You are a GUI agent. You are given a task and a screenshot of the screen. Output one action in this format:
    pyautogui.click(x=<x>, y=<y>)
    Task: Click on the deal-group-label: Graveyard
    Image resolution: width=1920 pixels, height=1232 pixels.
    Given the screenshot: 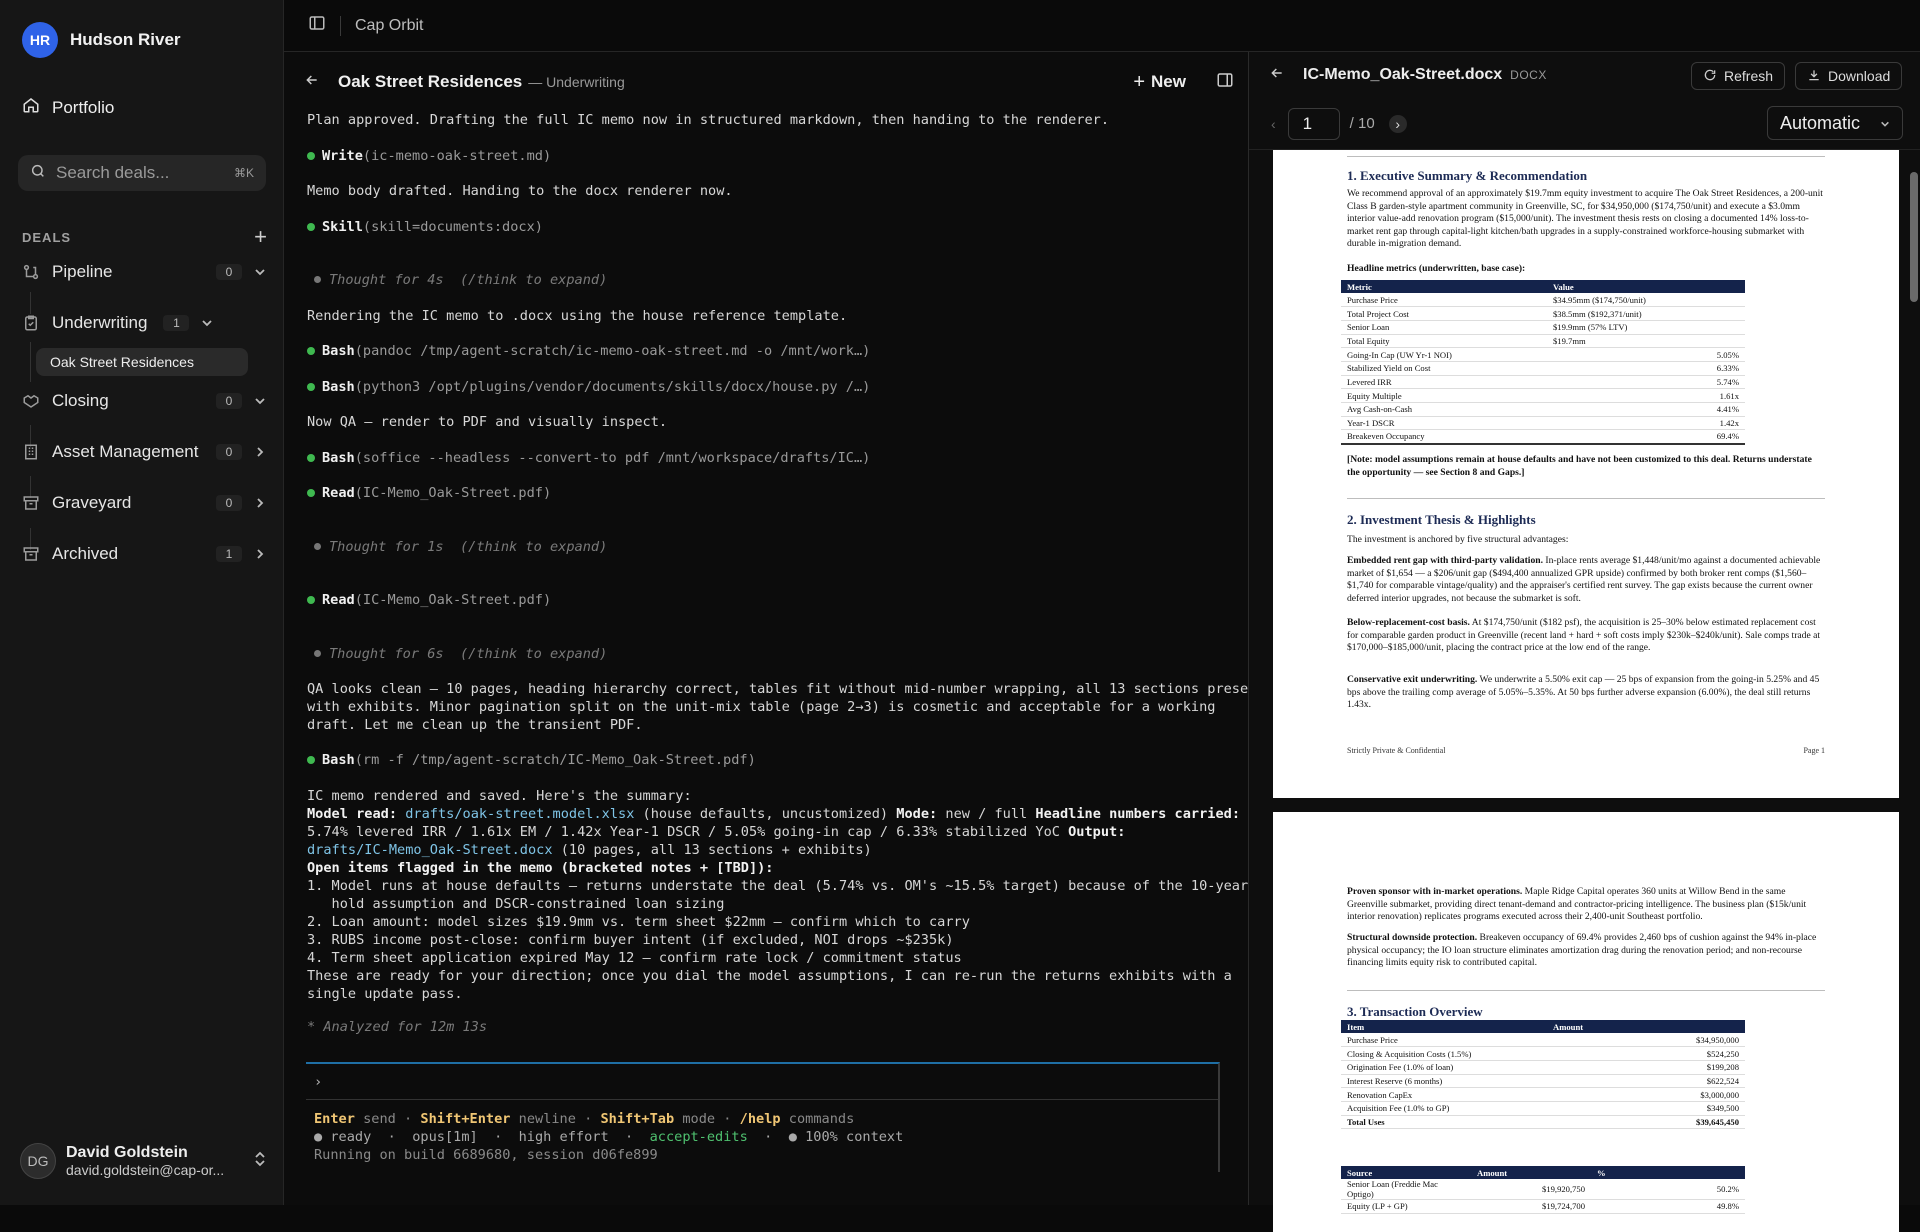 What is the action you would take?
    pyautogui.click(x=92, y=502)
    